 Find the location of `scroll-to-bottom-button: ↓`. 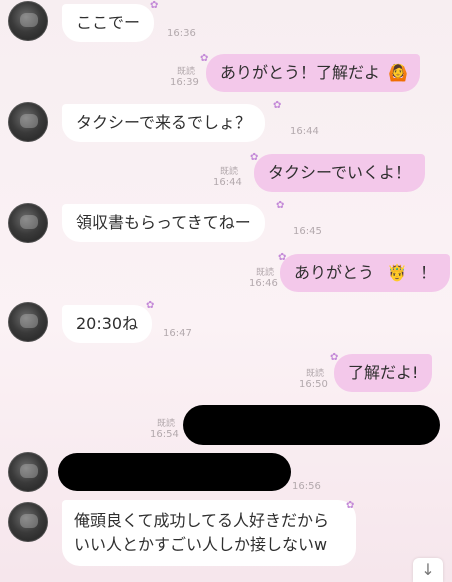

scroll-to-bottom-button: ↓ is located at coordinates (428, 570).